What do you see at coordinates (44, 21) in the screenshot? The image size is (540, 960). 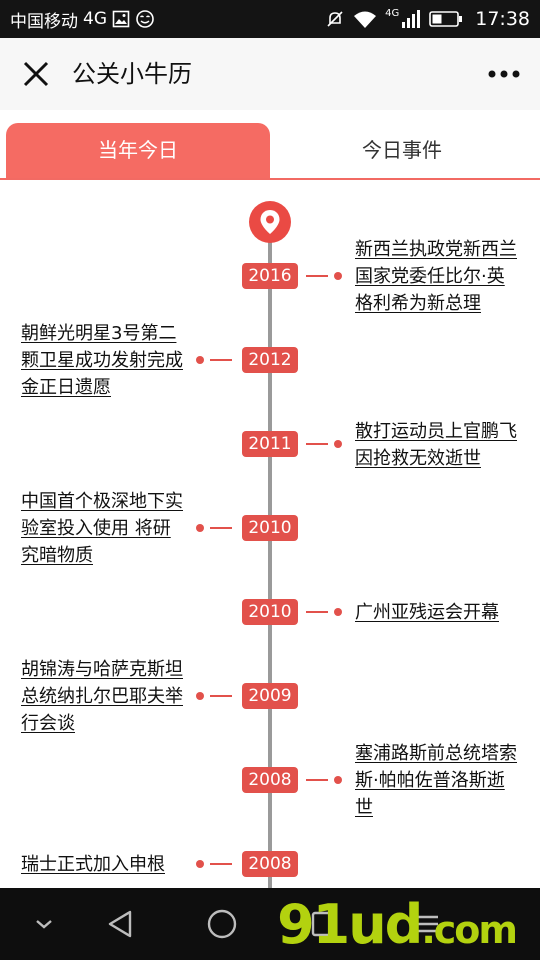 I see `carrier-name: 中国移动` at bounding box center [44, 21].